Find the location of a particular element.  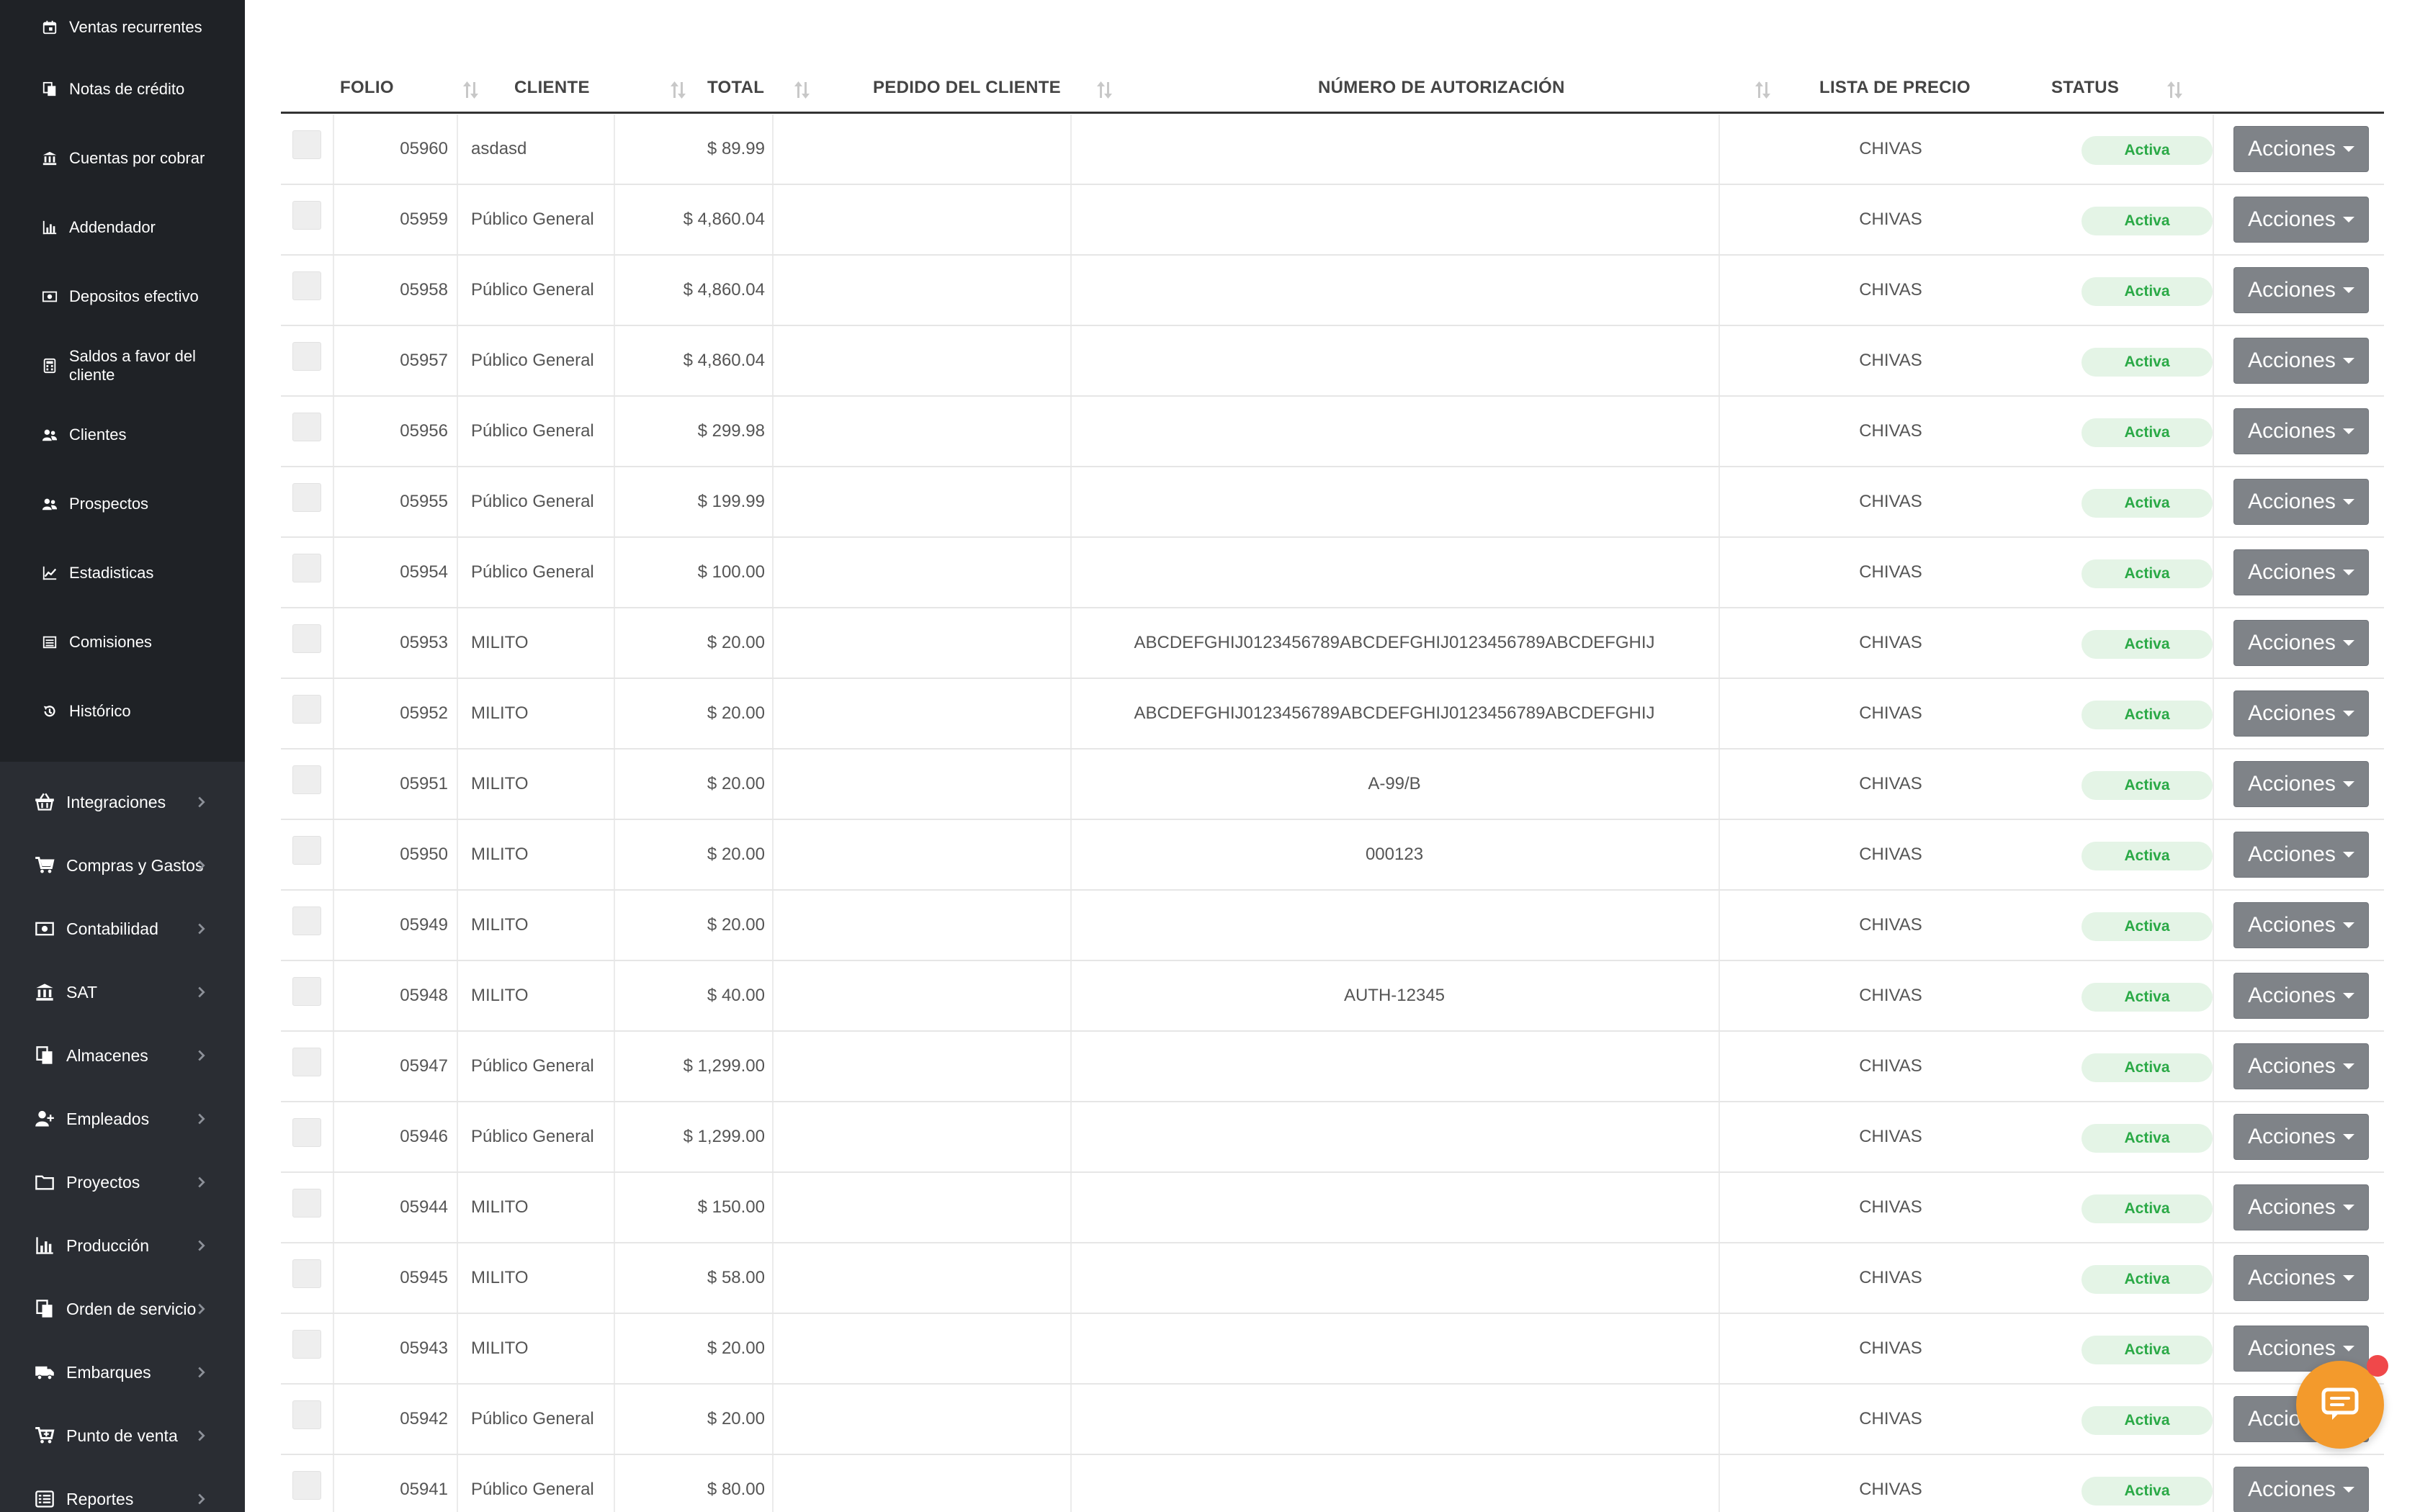

header-autorizacion: NÚMERO DE AUTORIZACIÓN is located at coordinates (1441, 88).